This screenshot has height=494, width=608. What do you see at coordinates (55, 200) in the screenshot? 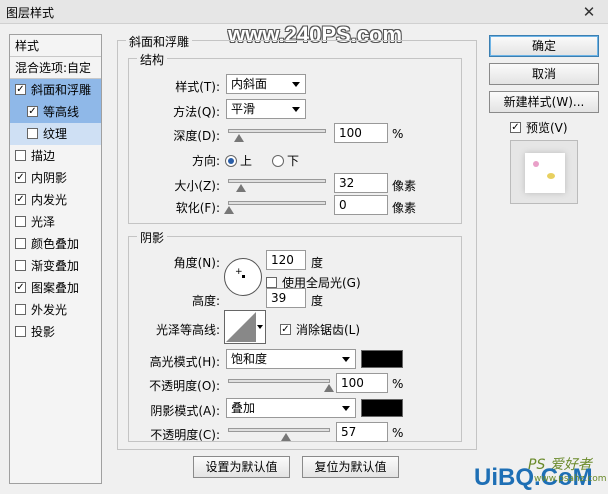
I see `style-item-inner-glow: ✓ 内发光` at bounding box center [55, 200].